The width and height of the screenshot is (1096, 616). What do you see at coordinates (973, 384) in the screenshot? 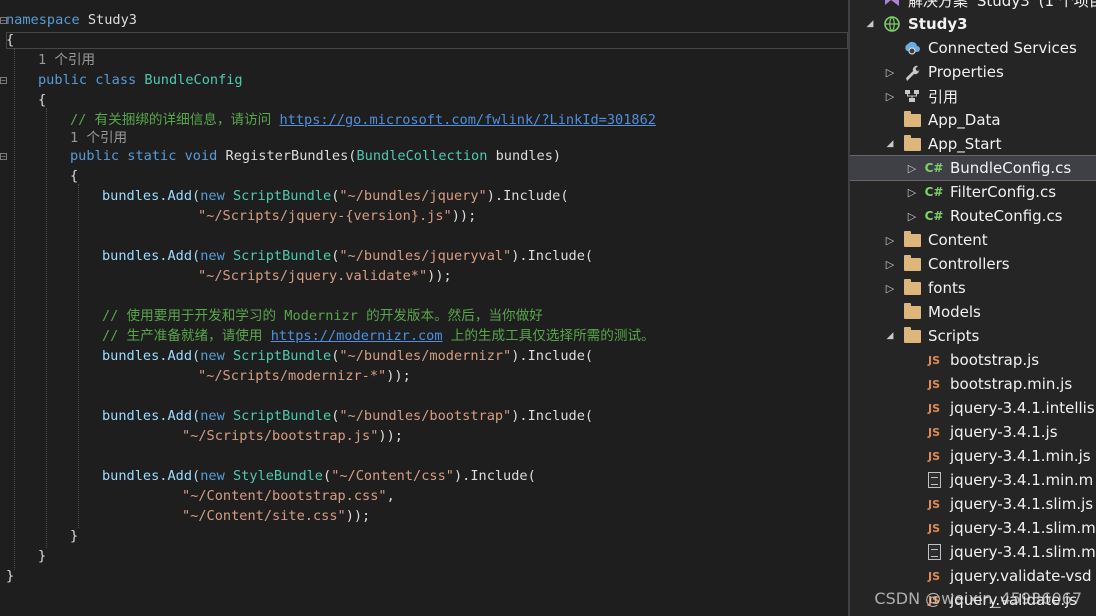
I see `tree-item: JS bootstrap.min.js` at bounding box center [973, 384].